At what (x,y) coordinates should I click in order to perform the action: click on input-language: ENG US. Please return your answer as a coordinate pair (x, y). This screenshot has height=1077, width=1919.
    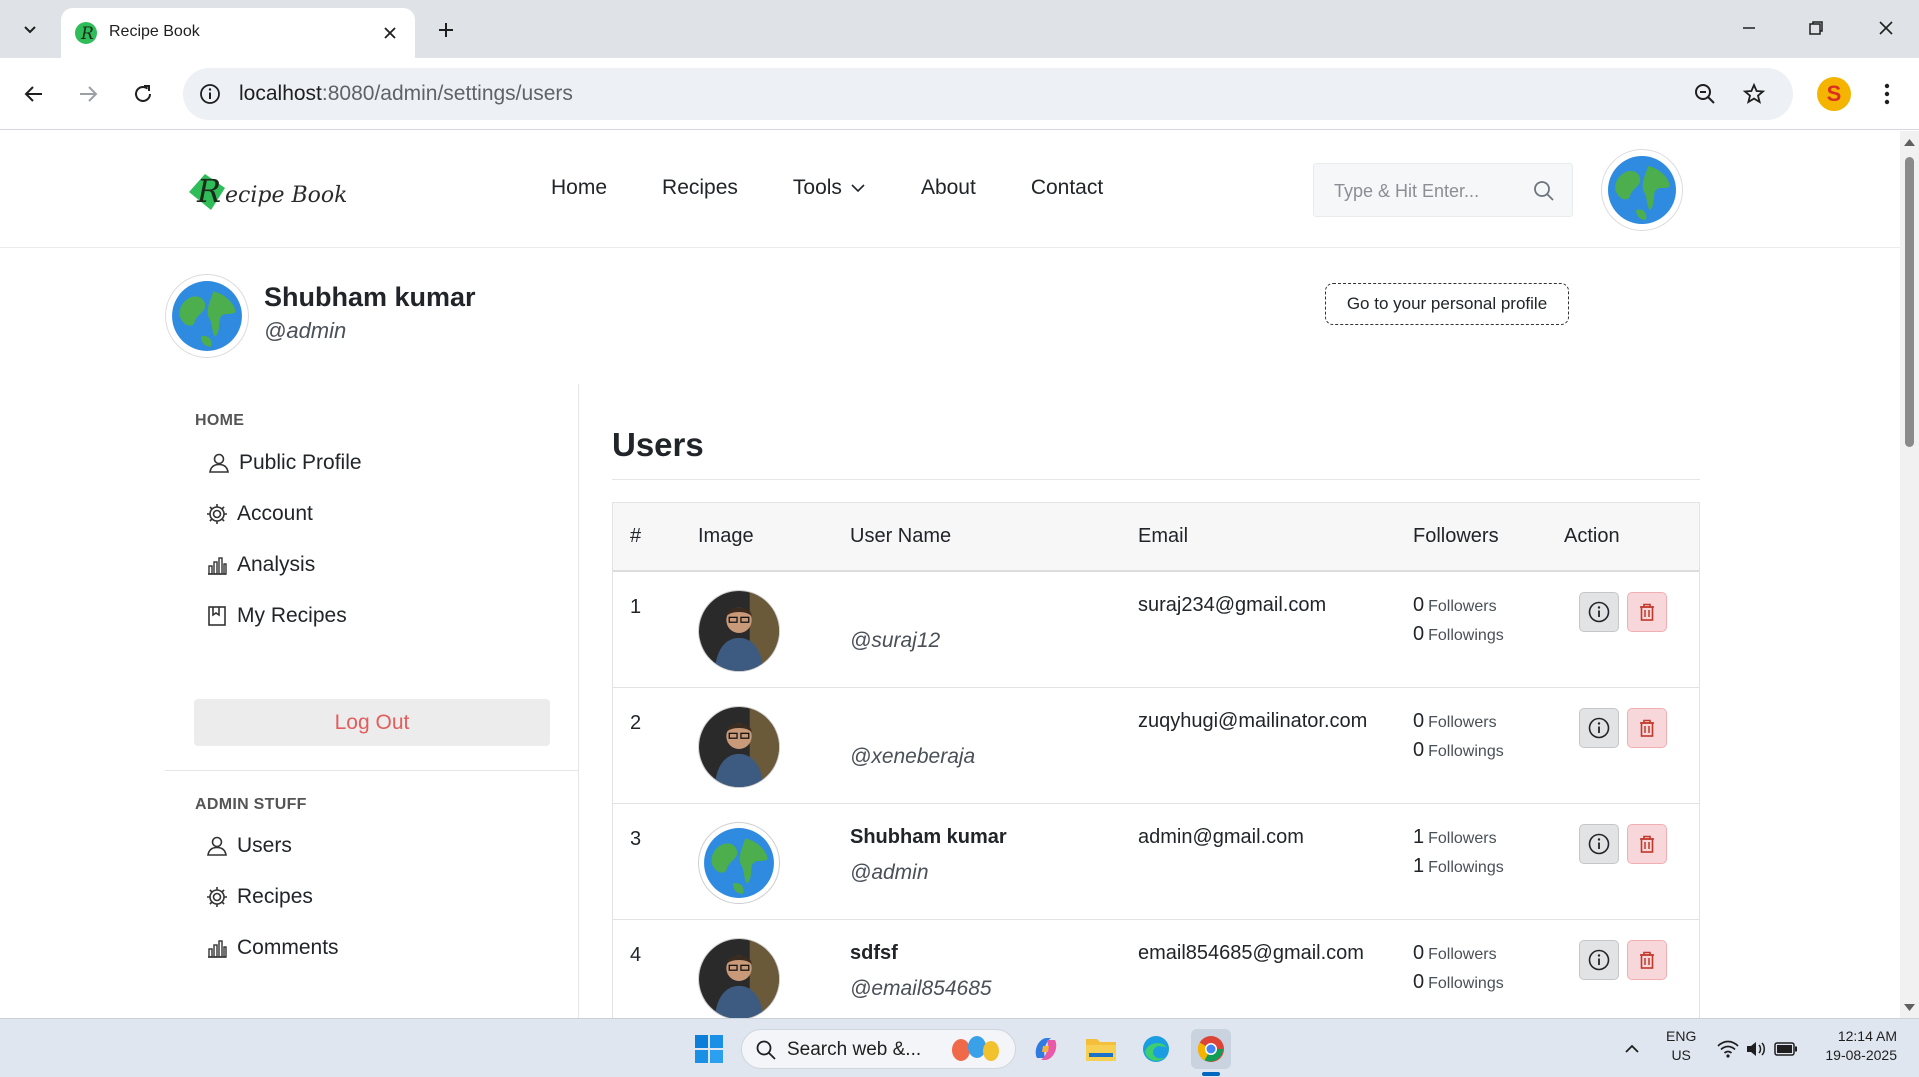
    Looking at the image, I should click on (1681, 1046).